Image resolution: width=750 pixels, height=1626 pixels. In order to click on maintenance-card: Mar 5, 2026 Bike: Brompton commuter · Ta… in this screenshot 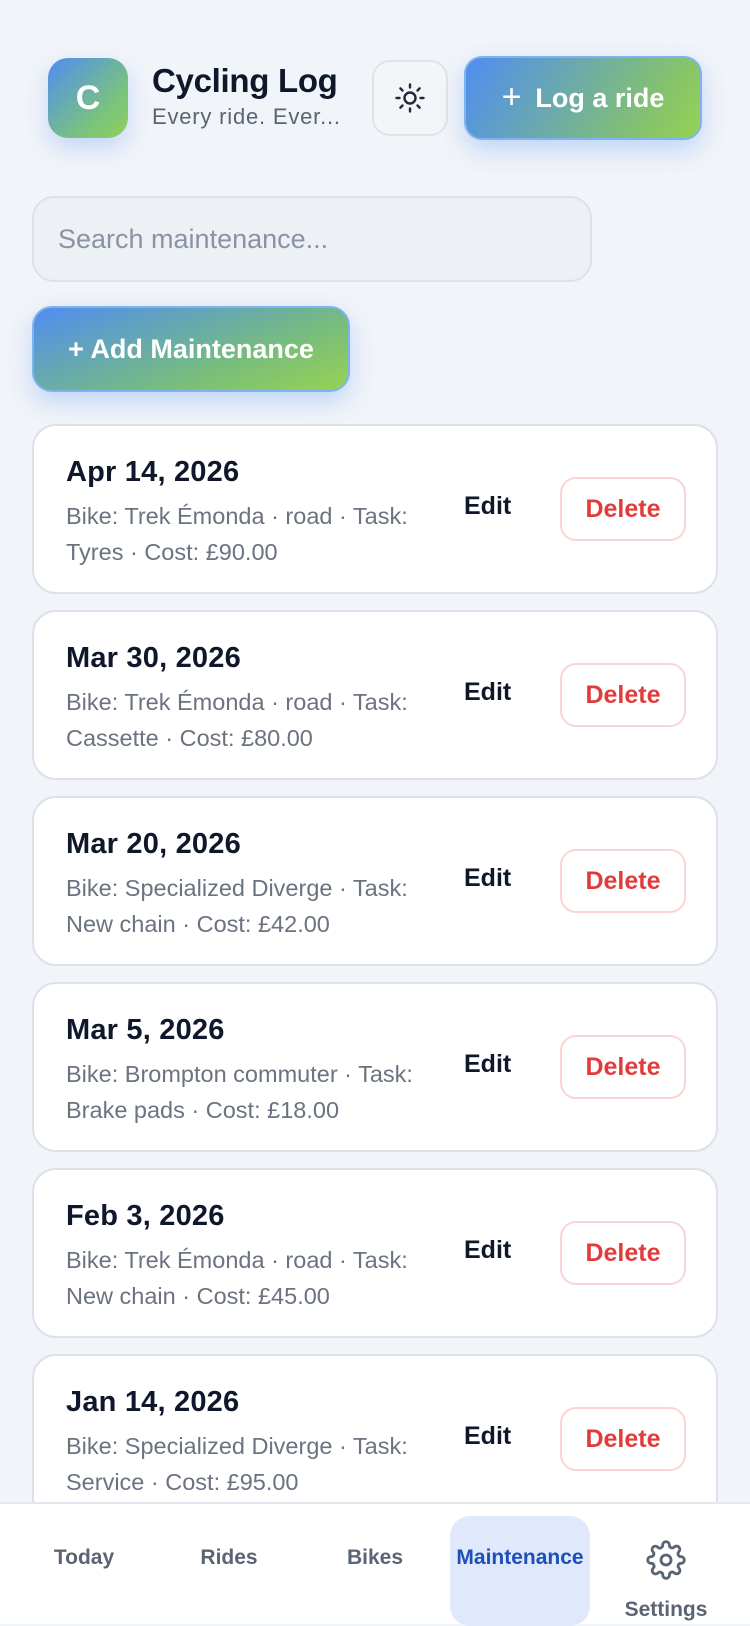, I will do `click(375, 1067)`.